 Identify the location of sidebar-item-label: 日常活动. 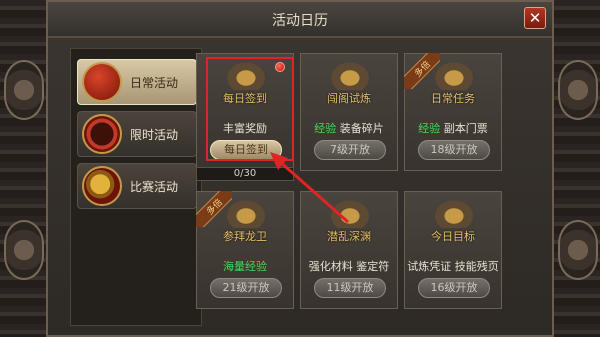
(154, 83).